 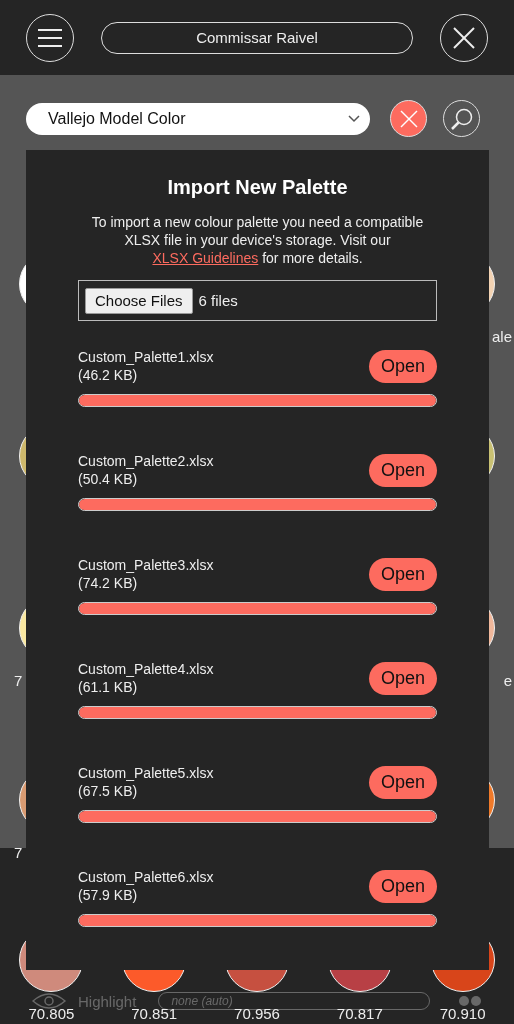 I want to click on file-size: (46.2 KB), so click(x=108, y=375).